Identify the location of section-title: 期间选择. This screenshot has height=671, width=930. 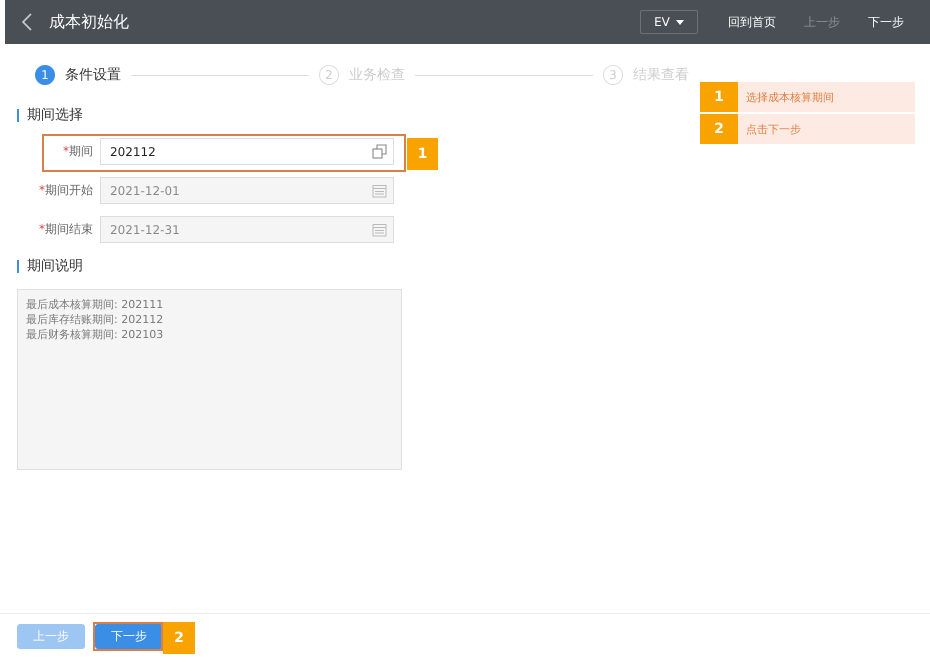
(55, 115).